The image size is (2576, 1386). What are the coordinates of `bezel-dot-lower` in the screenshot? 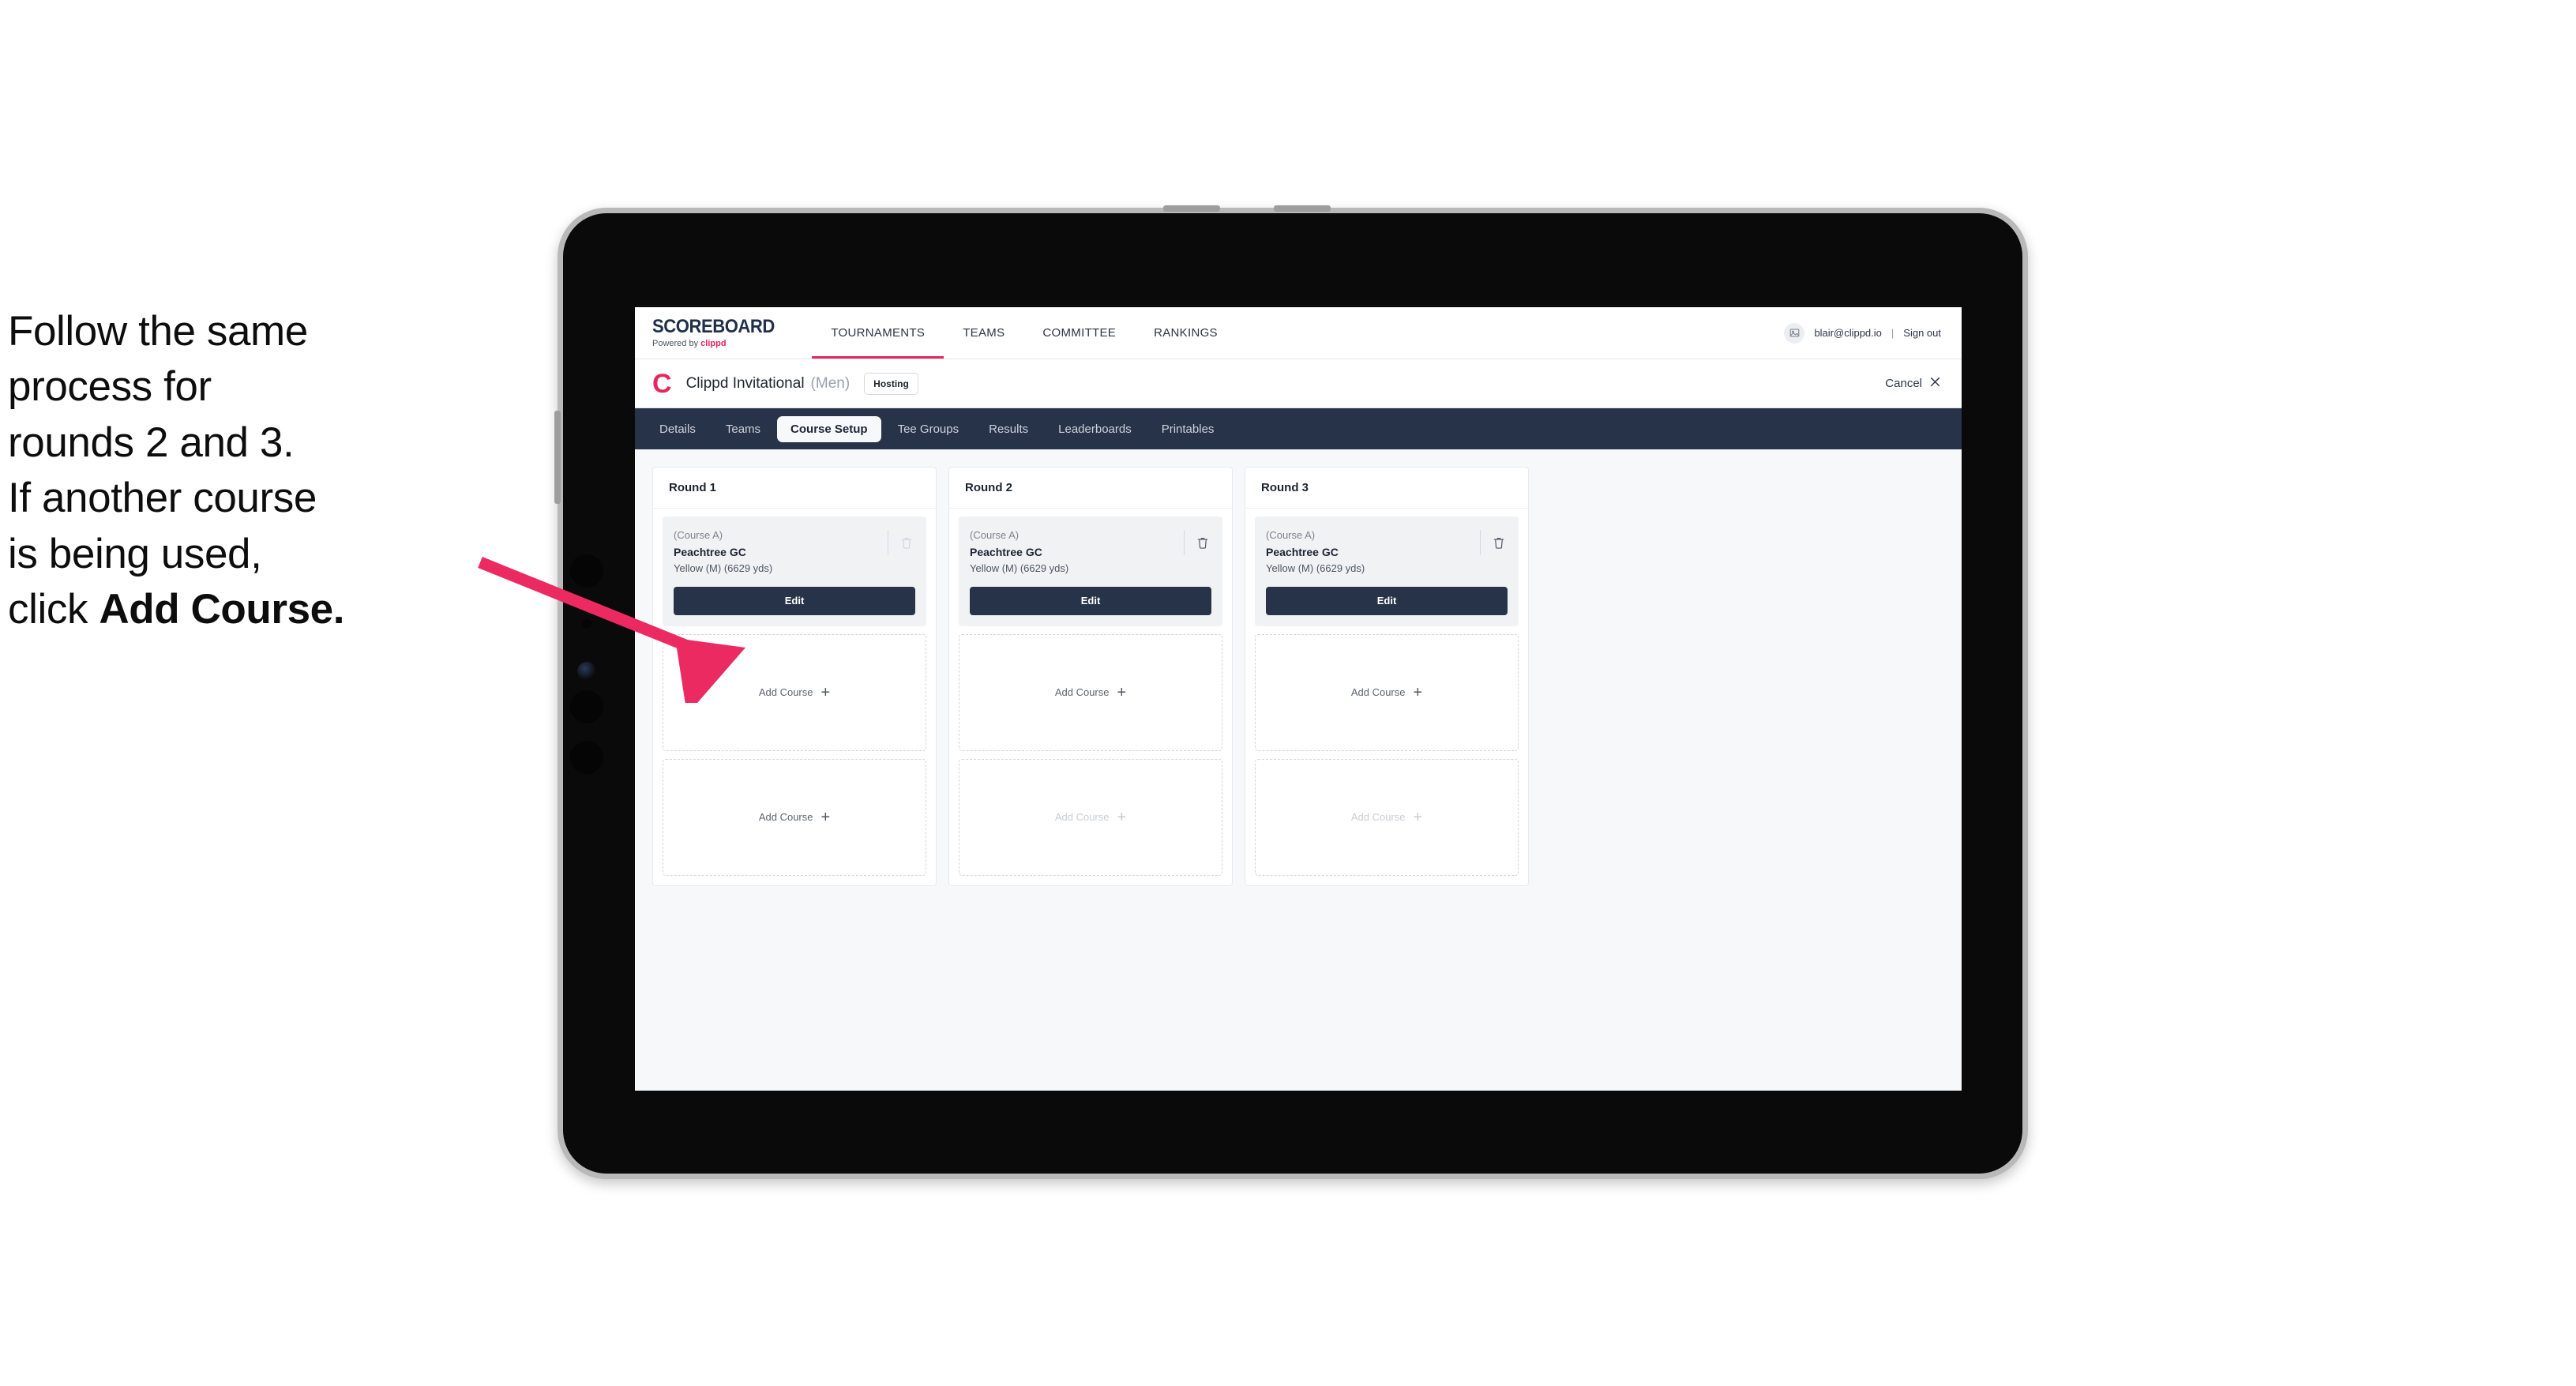 It's located at (586, 757).